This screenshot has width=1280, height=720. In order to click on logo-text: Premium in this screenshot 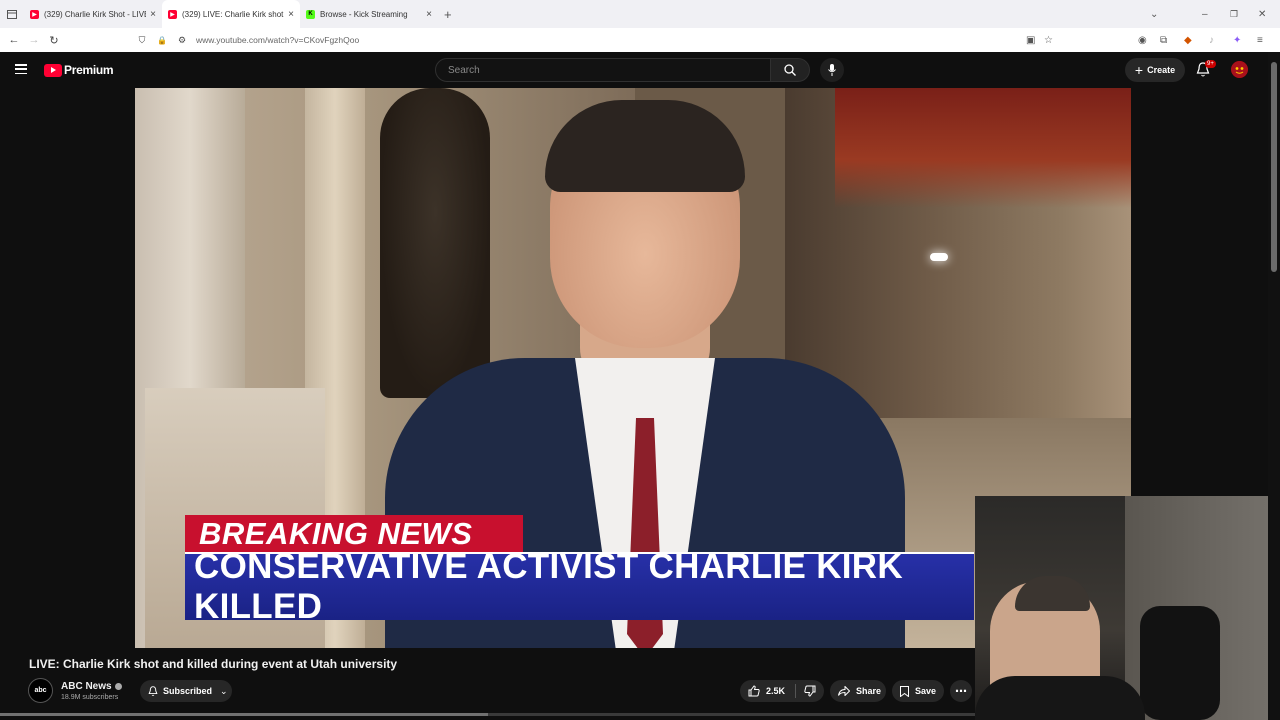, I will do `click(89, 70)`.